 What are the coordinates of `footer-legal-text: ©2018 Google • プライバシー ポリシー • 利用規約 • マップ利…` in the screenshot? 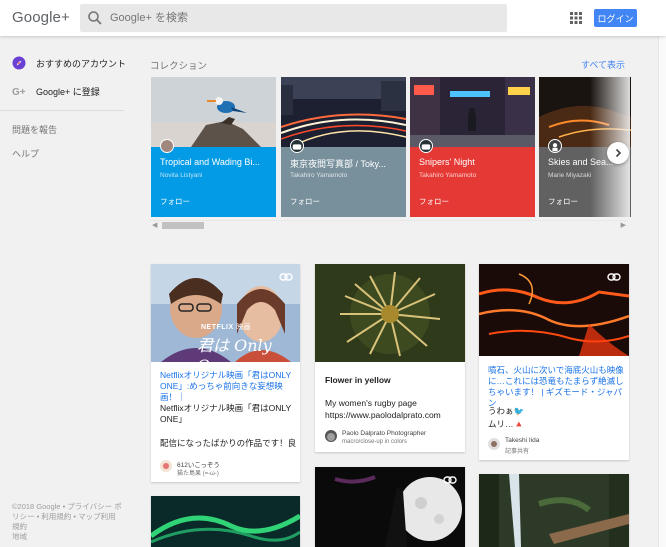 It's located at (67, 516).